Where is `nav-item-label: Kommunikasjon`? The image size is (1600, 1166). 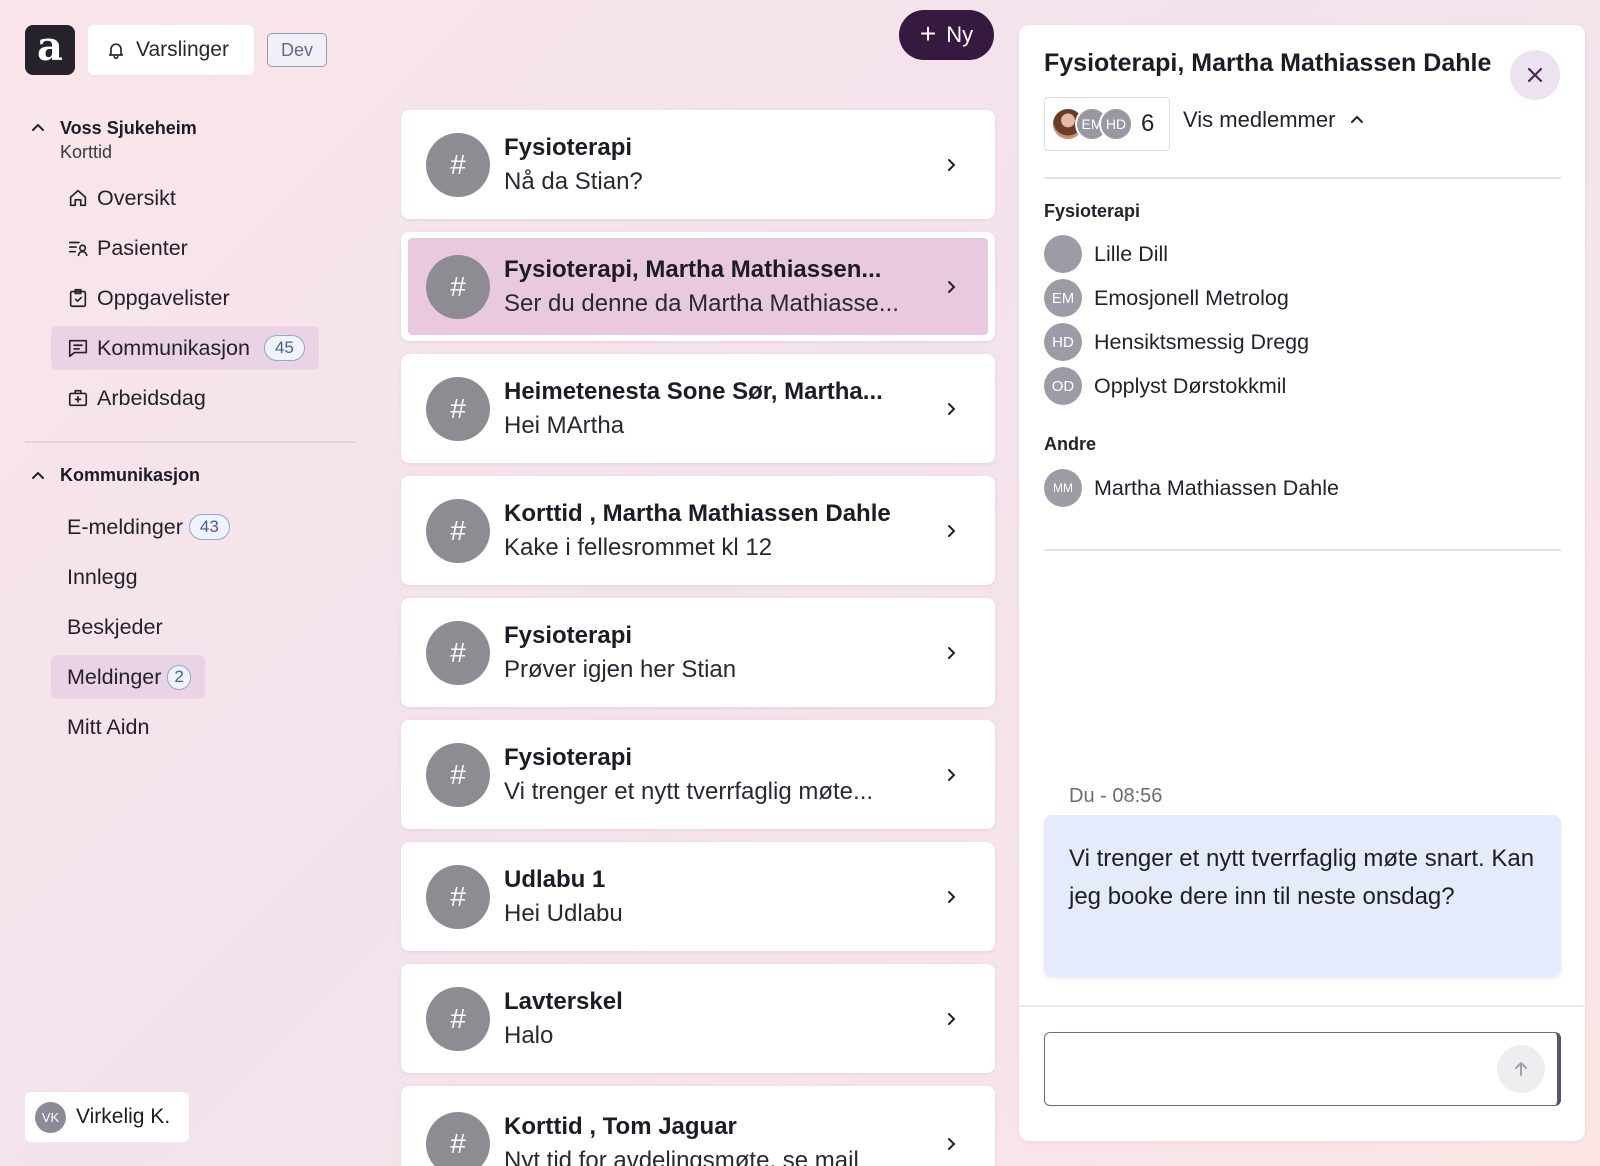 nav-item-label: Kommunikasjon is located at coordinates (173, 347).